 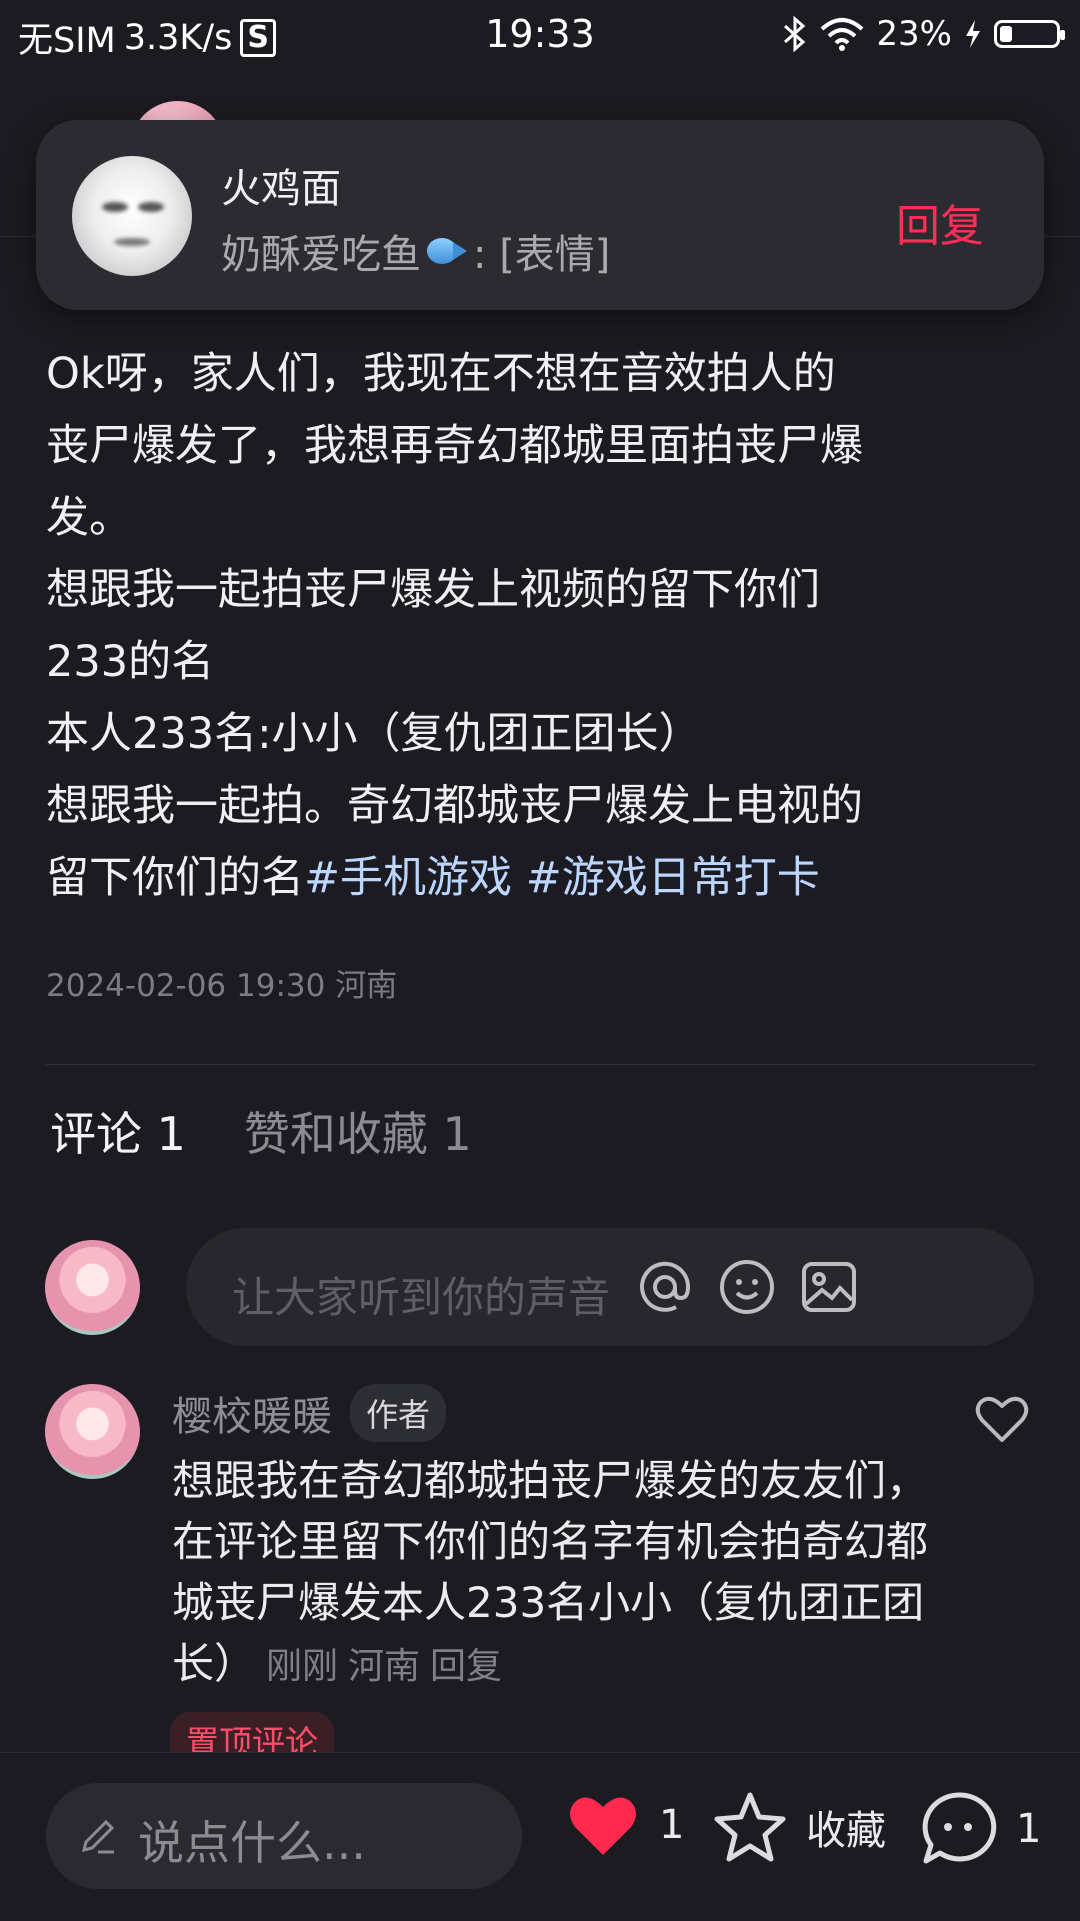 What do you see at coordinates (92, 1287) in the screenshot?
I see `my-avatar` at bounding box center [92, 1287].